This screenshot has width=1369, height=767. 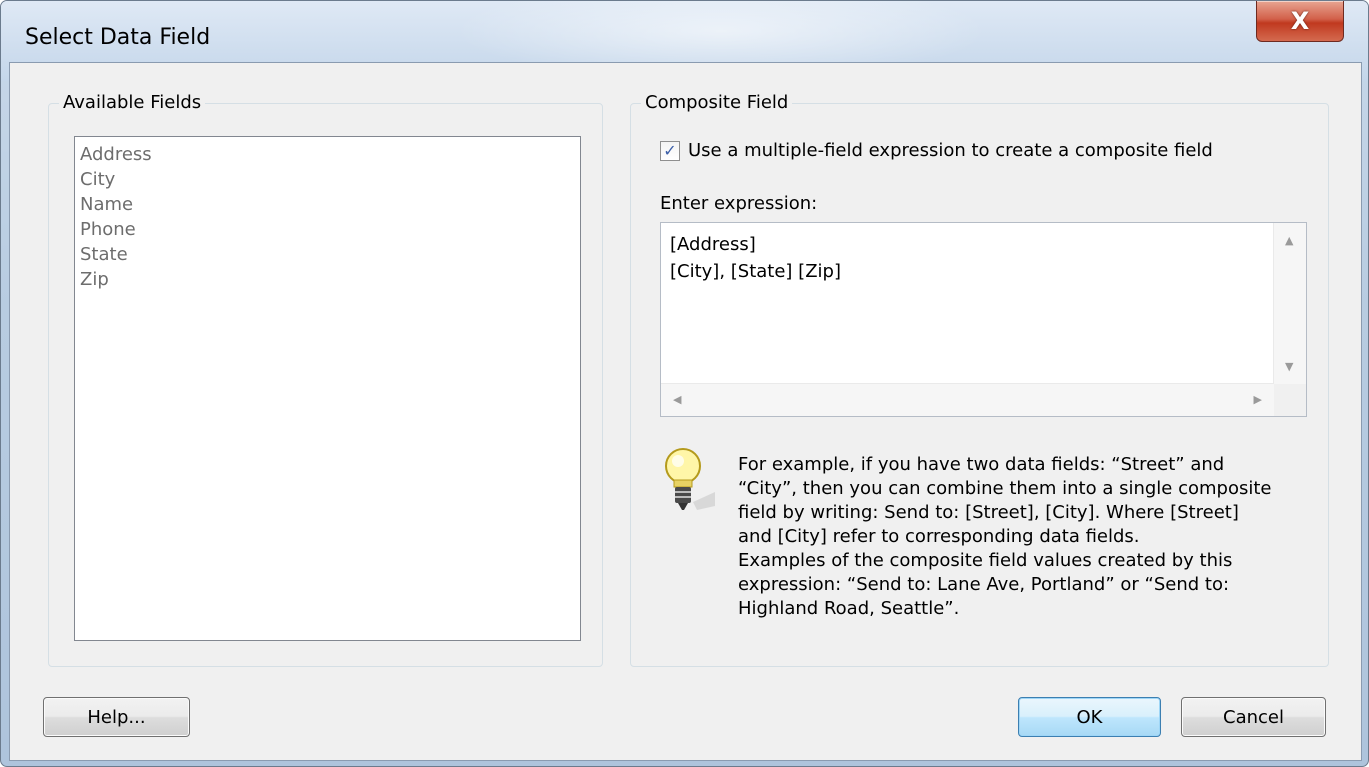 I want to click on lightbulb-icon, so click(x=689, y=480).